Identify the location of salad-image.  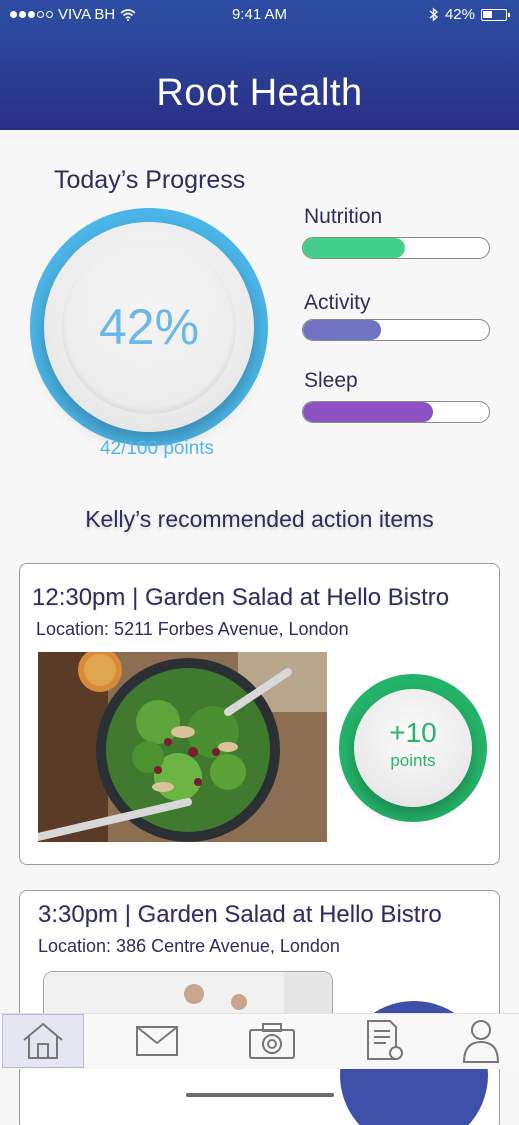
(182, 747).